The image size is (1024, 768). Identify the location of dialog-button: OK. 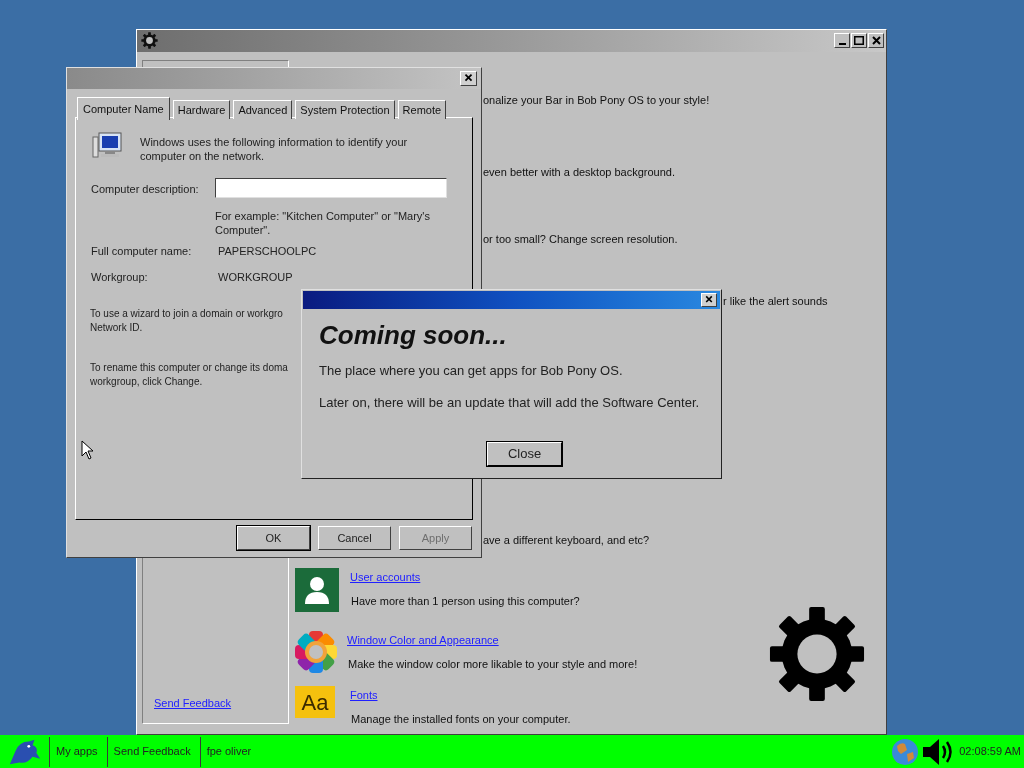
(273, 538).